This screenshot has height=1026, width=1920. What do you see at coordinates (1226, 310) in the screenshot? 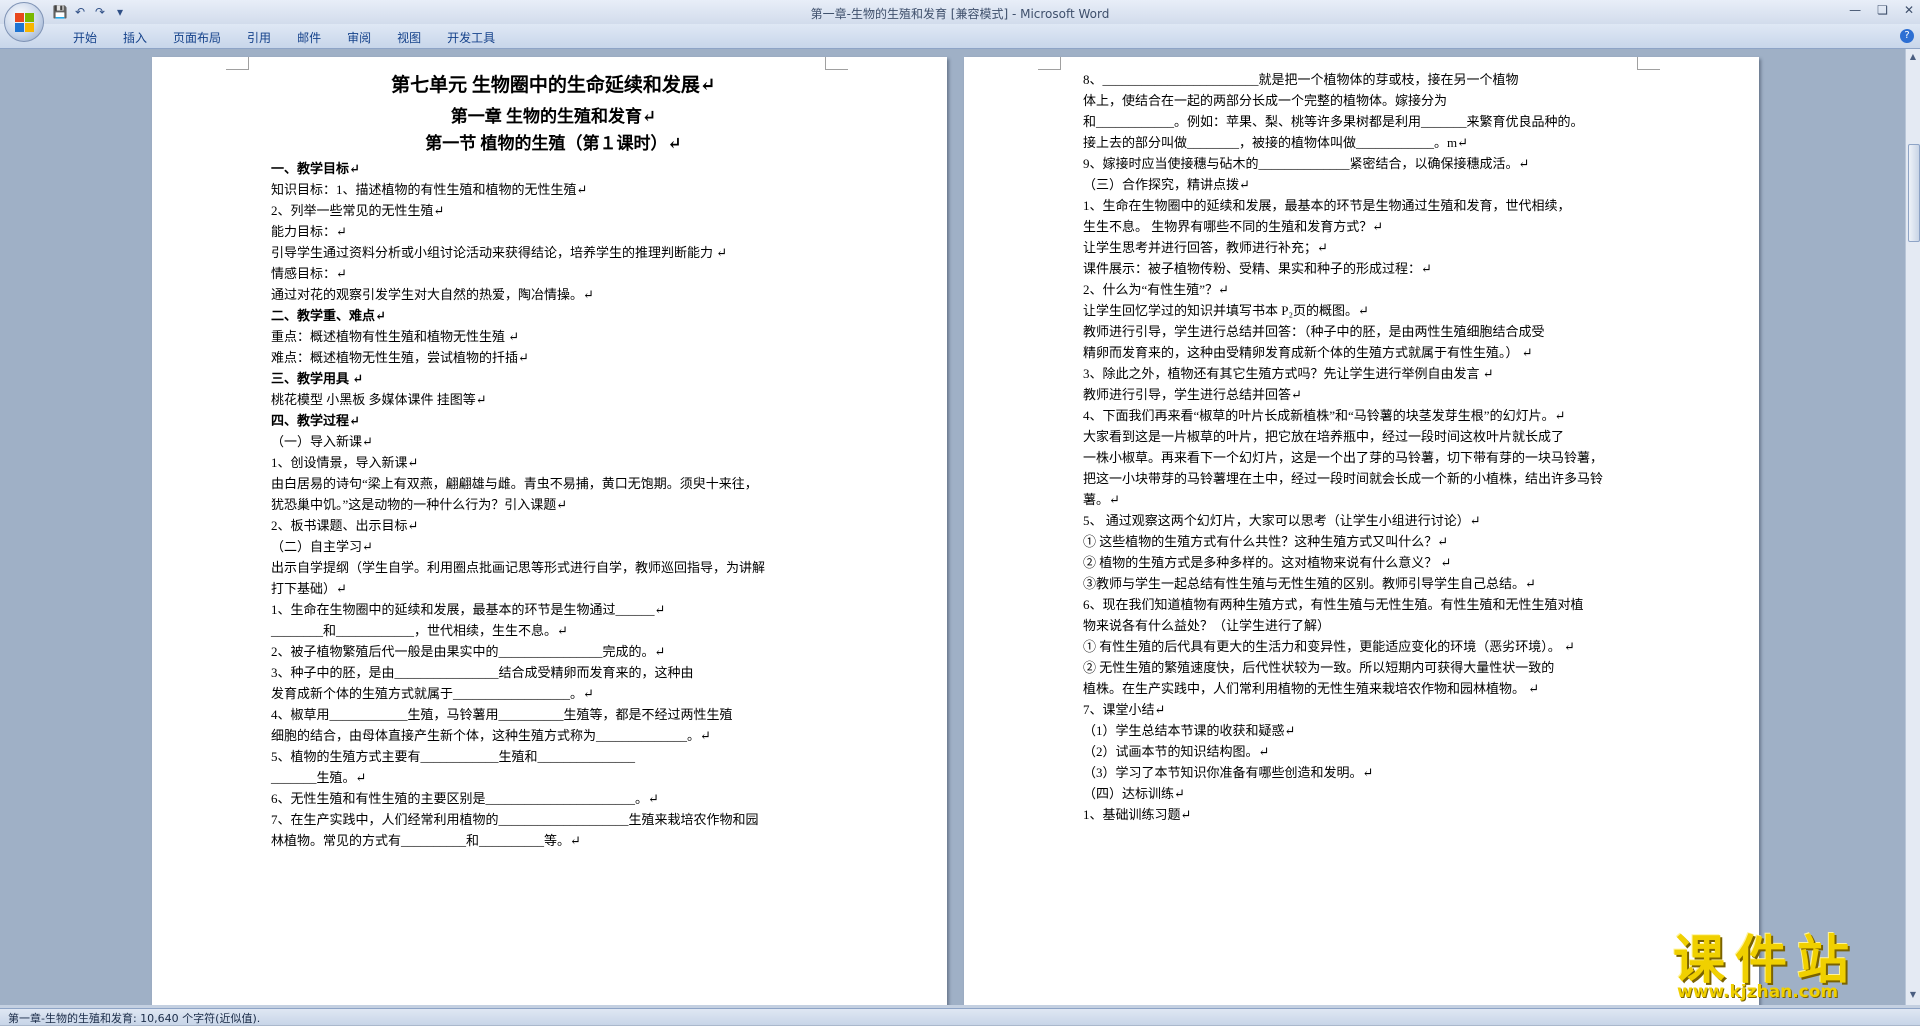
I see `text-line: 让学生回忆学过的知识并填写书本 P₂页的概图。↵` at bounding box center [1226, 310].